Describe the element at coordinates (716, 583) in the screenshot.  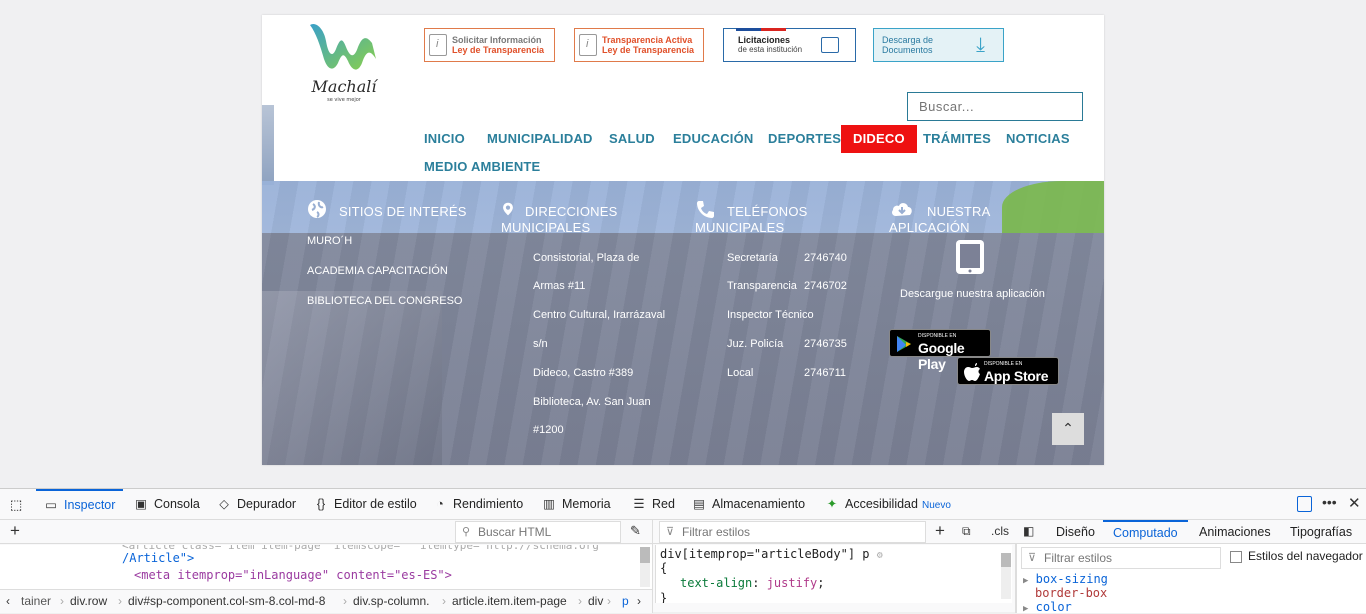
I see `css-property: text-align` at that location.